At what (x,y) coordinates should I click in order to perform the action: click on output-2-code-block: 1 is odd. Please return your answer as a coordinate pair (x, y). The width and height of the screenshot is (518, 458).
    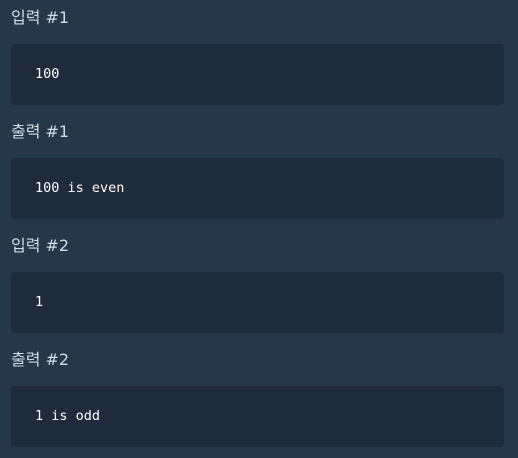
    Looking at the image, I should click on (257, 416).